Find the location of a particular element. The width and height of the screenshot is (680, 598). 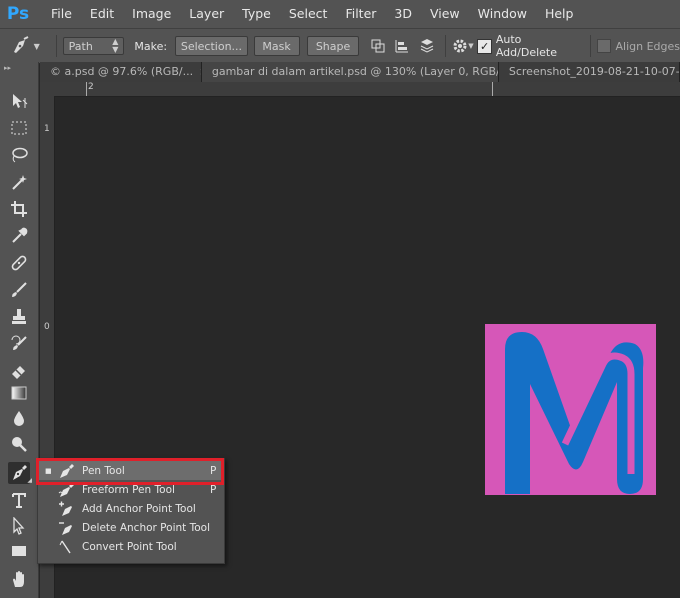

gradient-tool is located at coordinates (19, 393).